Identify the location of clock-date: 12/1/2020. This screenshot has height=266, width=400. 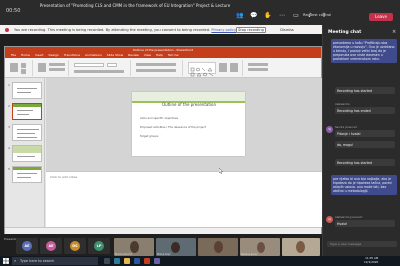
(371, 261).